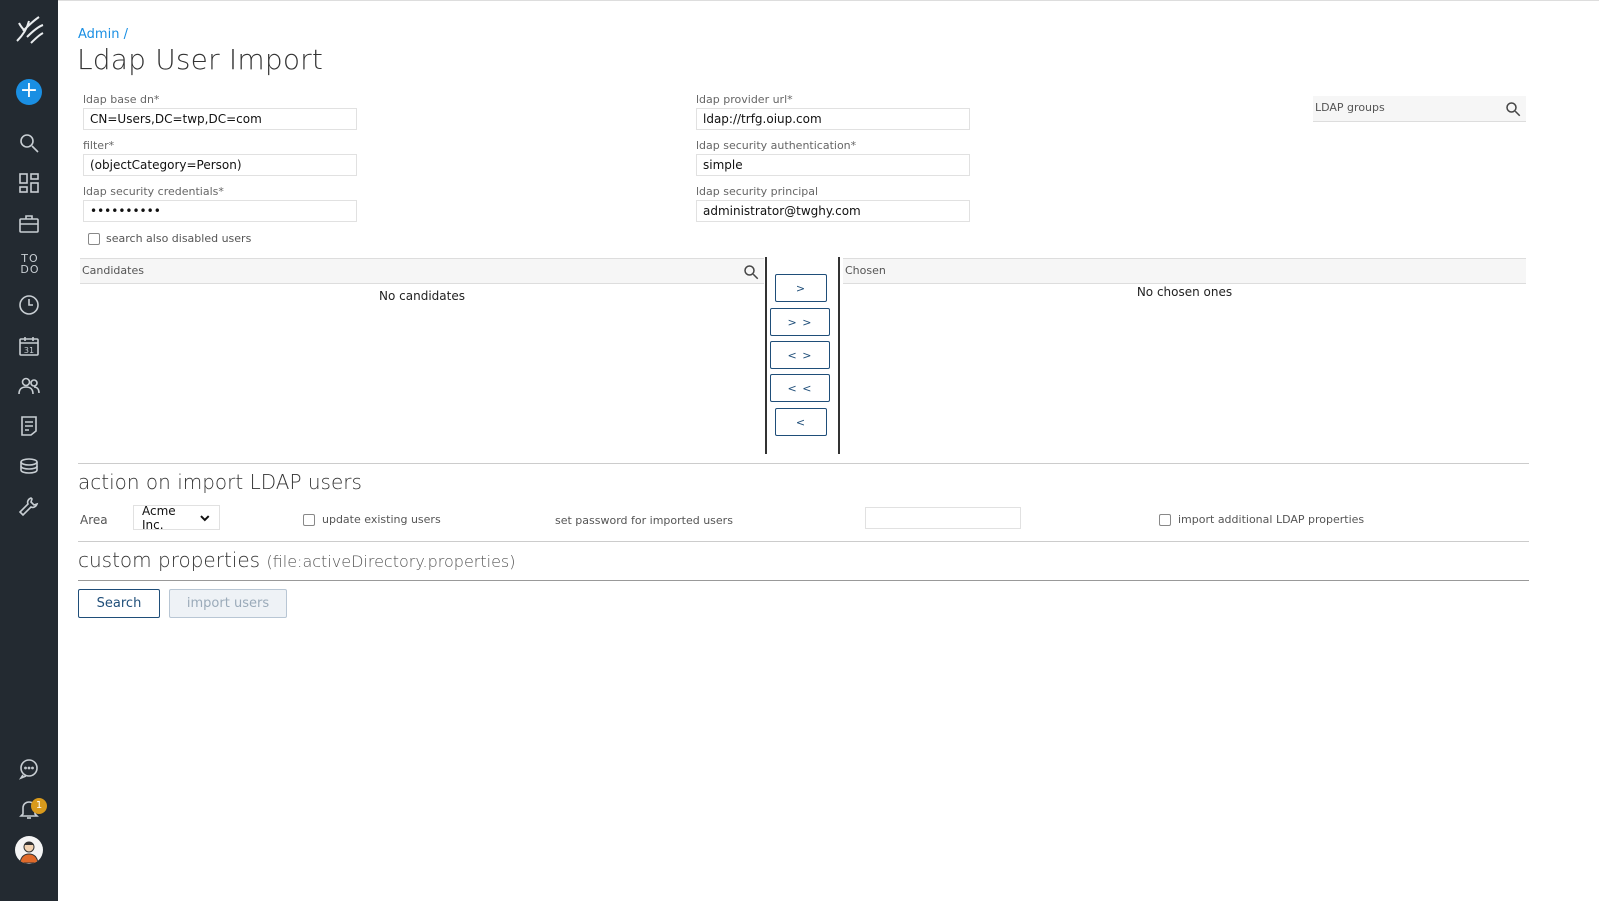 The height and width of the screenshot is (901, 1599). I want to click on calendar-icon: 31, so click(29, 346).